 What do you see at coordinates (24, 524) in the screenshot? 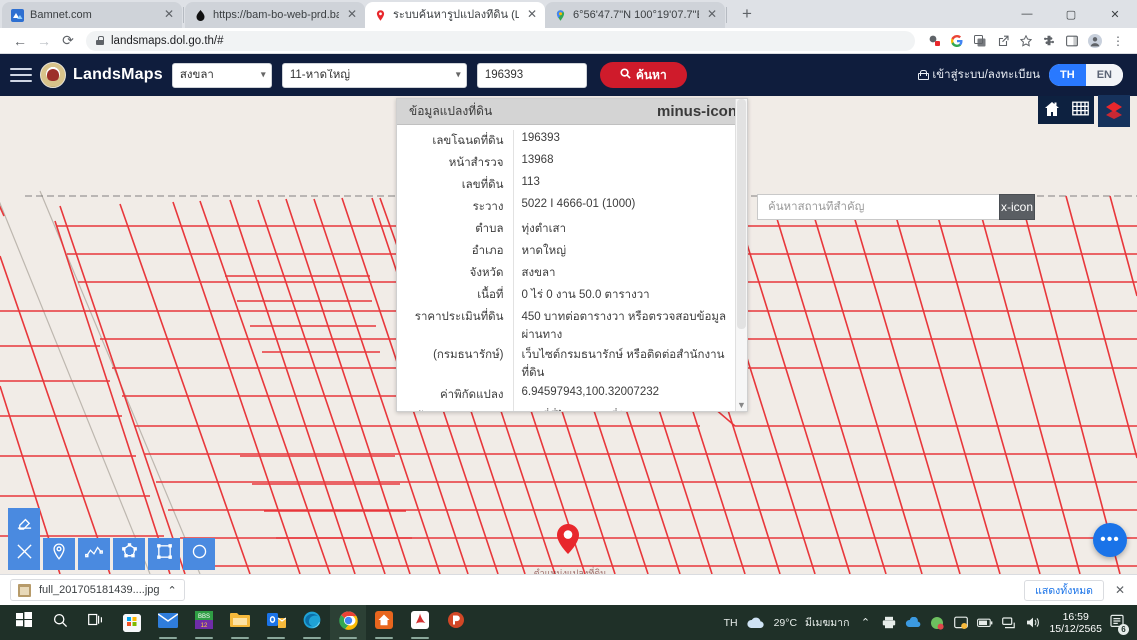
I see `eraser-tool` at bounding box center [24, 524].